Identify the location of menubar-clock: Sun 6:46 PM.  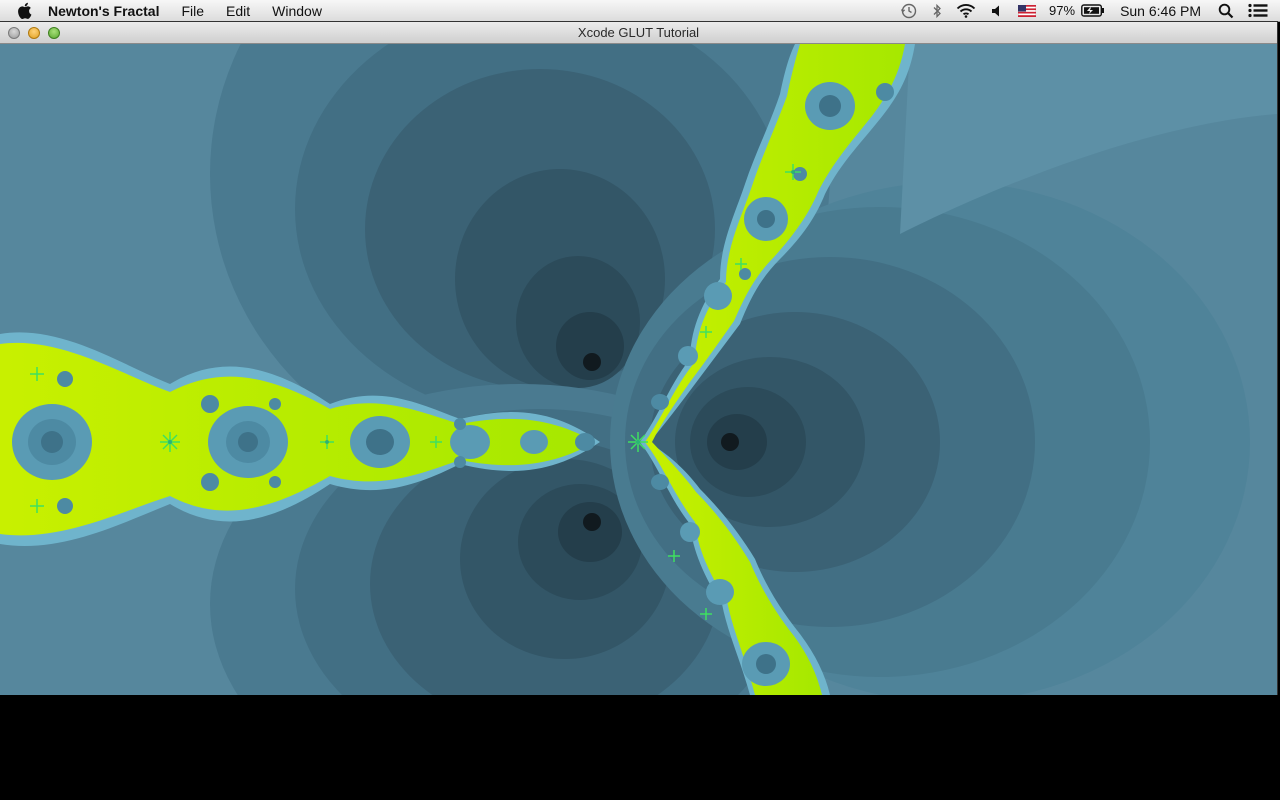
(1161, 11).